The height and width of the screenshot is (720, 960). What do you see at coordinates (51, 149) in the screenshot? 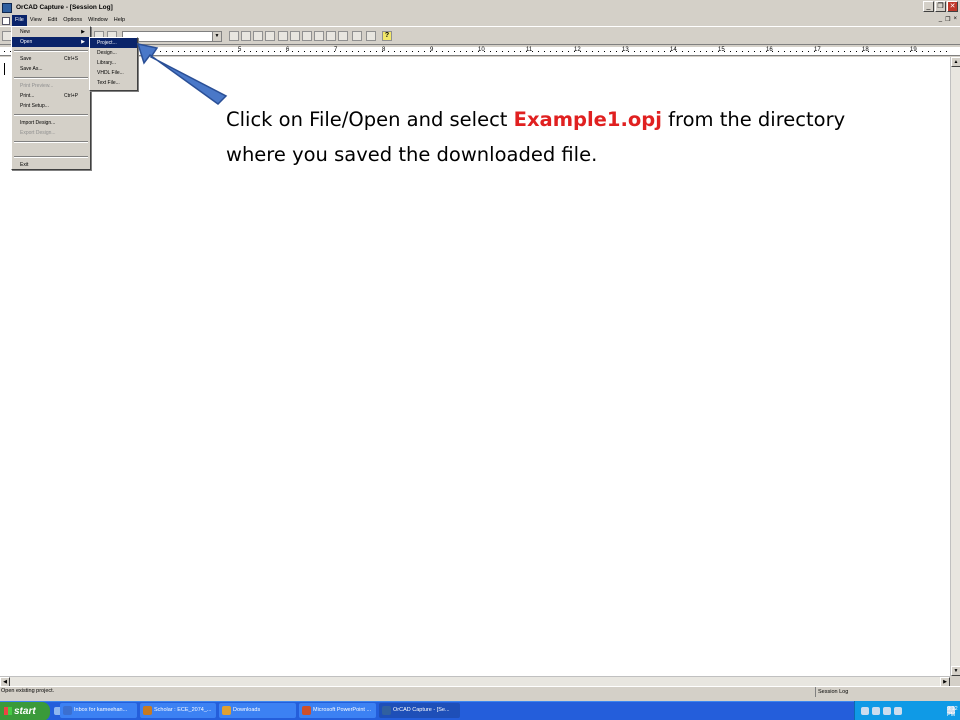
I see `menu-recent-spacer` at bounding box center [51, 149].